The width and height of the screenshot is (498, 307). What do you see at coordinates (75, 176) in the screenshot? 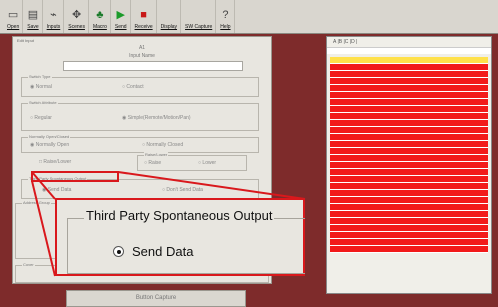
I see `callout-source-box` at bounding box center [75, 176].